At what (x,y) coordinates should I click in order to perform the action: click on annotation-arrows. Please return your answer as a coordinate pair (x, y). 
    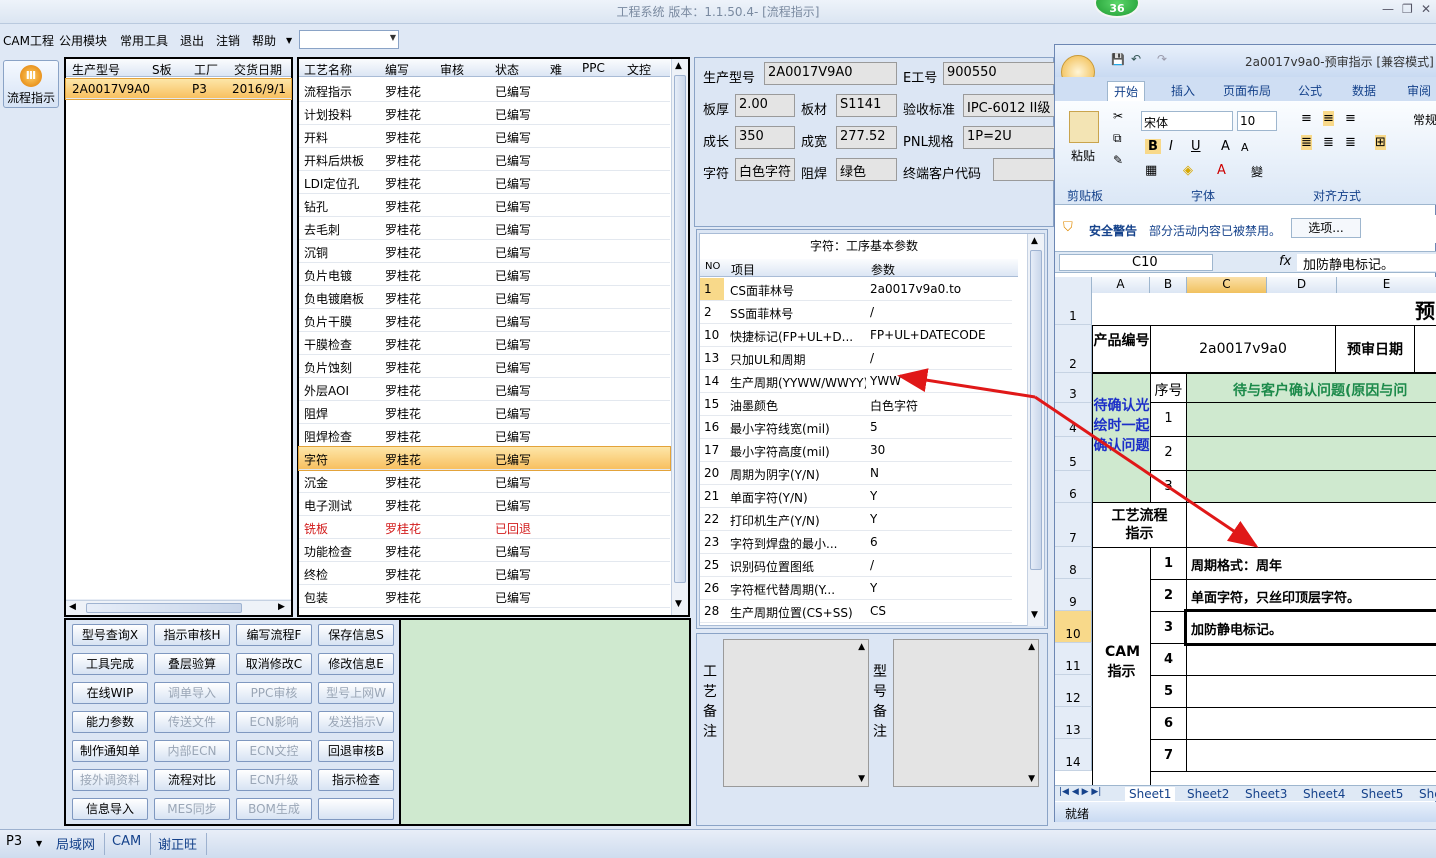
    Looking at the image, I should click on (1078, 458).